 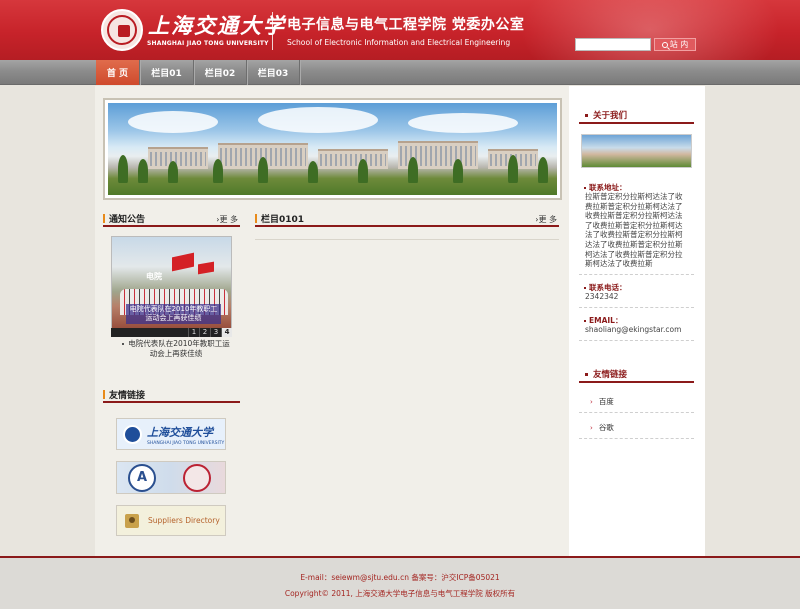 I want to click on notice-title: 通知公告, so click(x=127, y=219).